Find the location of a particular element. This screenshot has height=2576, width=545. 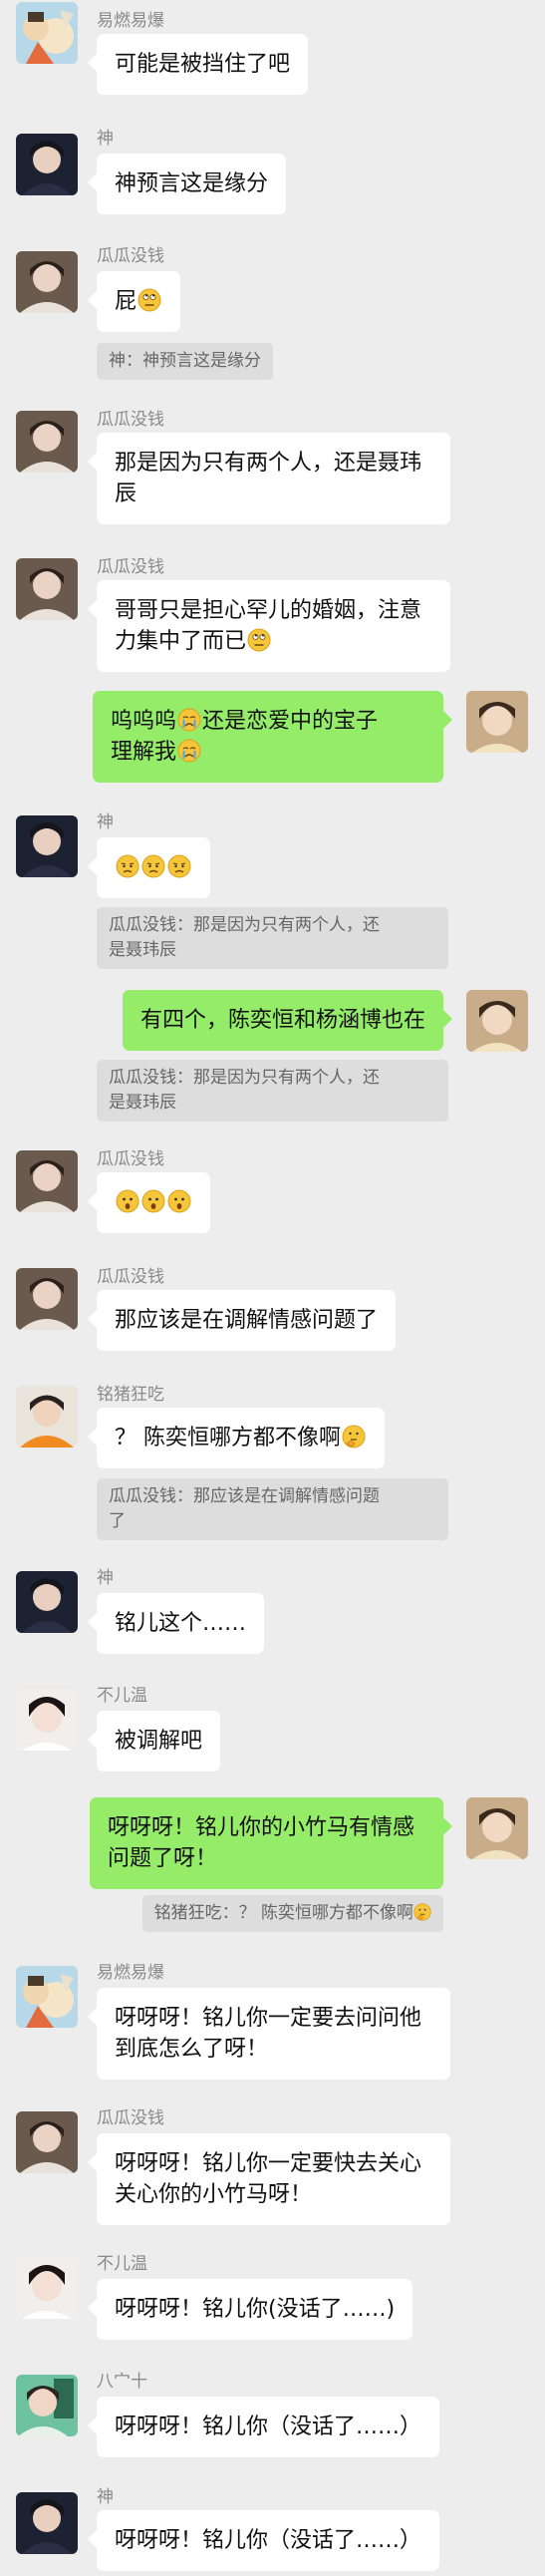

sender-name: 八宀十 is located at coordinates (122, 2382).